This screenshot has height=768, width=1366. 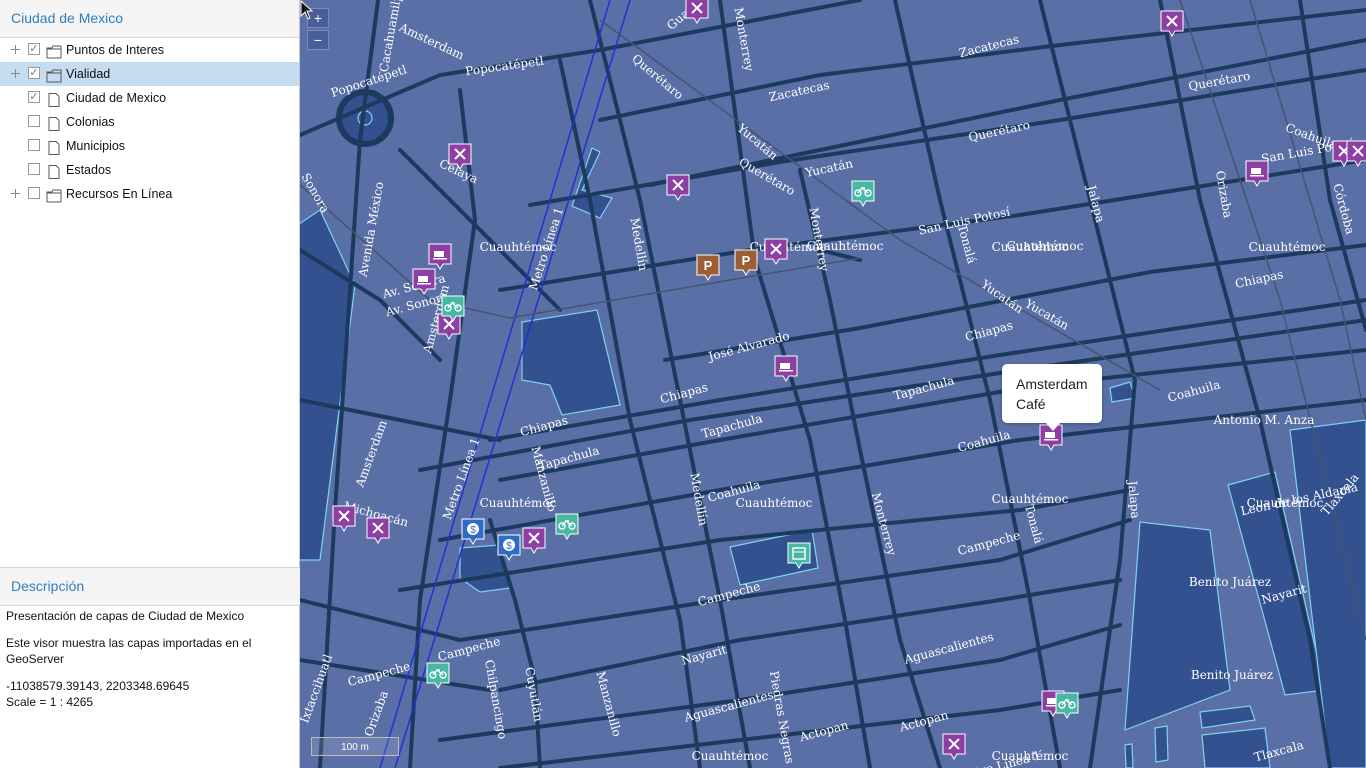 What do you see at coordinates (698, 499) in the screenshot?
I see `street-label: Medellín` at bounding box center [698, 499].